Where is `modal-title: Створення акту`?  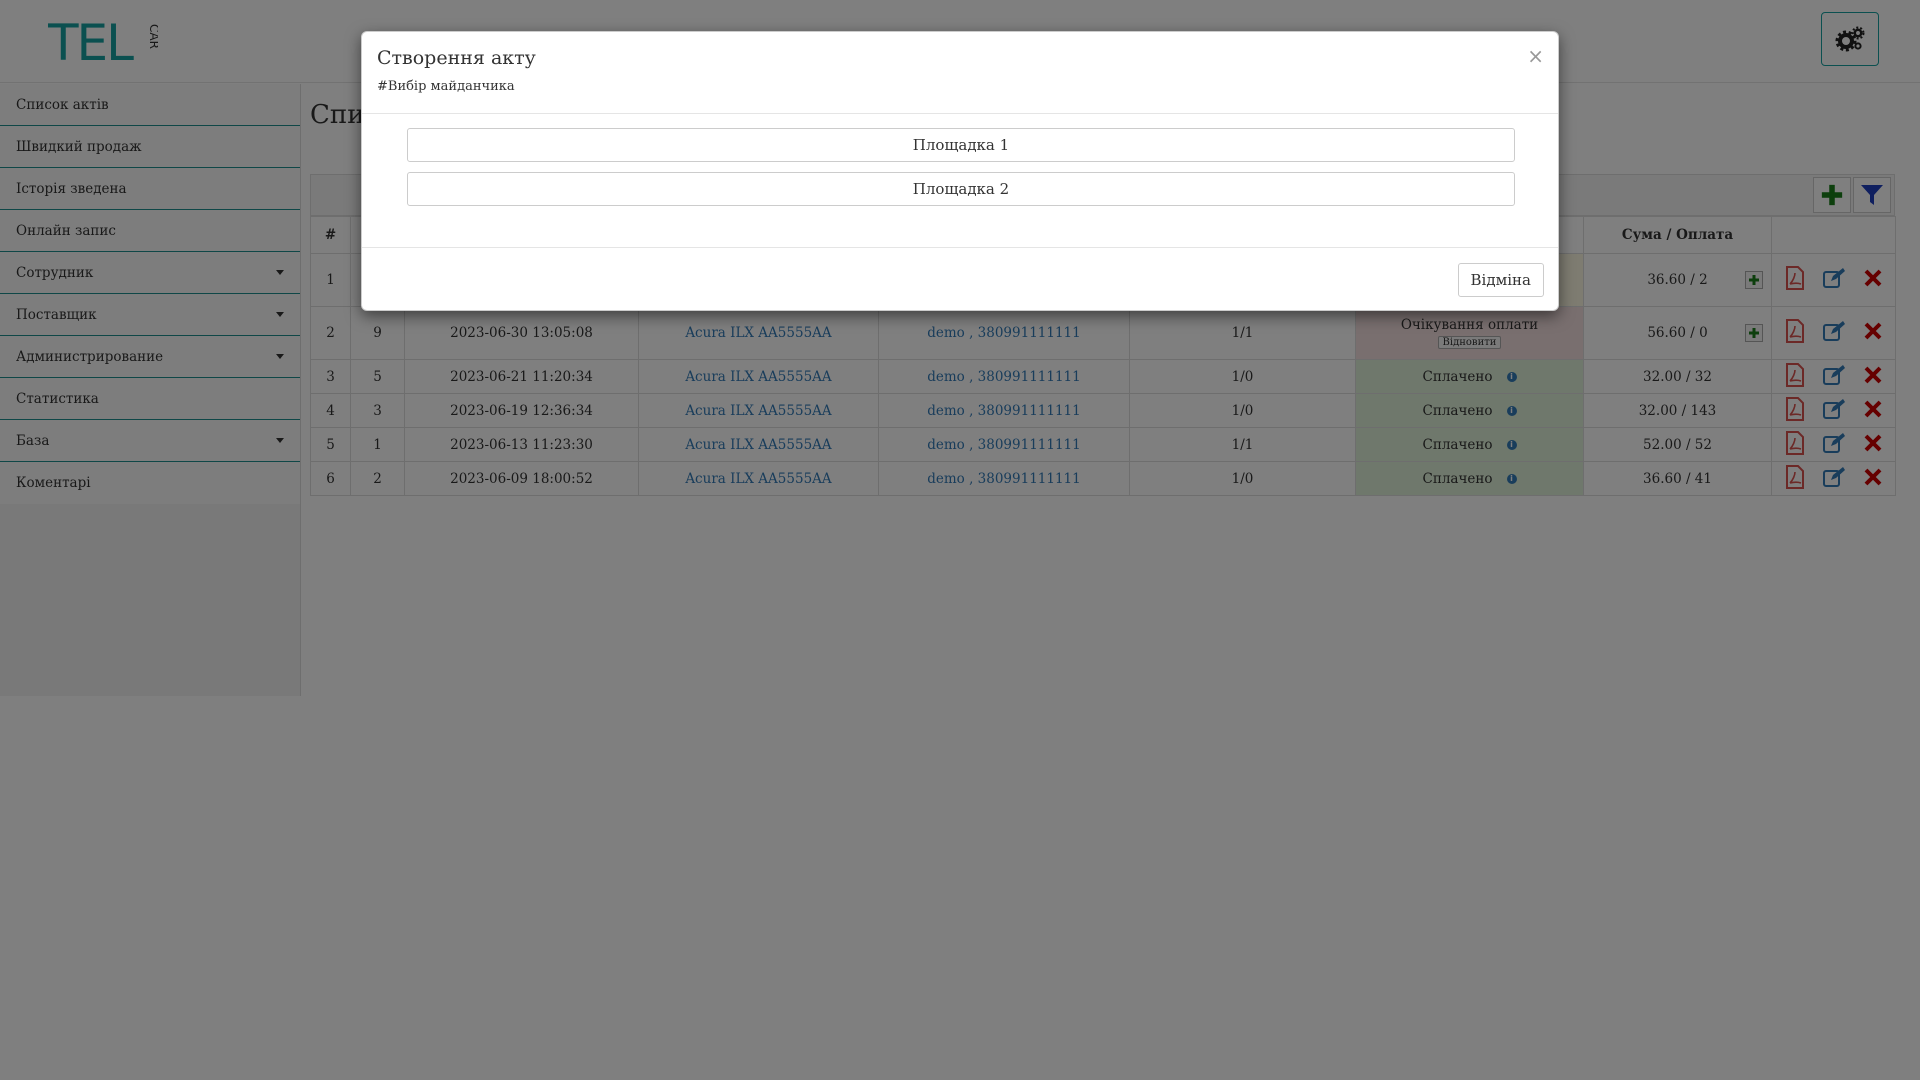
modal-title: Створення акту is located at coordinates (456, 58).